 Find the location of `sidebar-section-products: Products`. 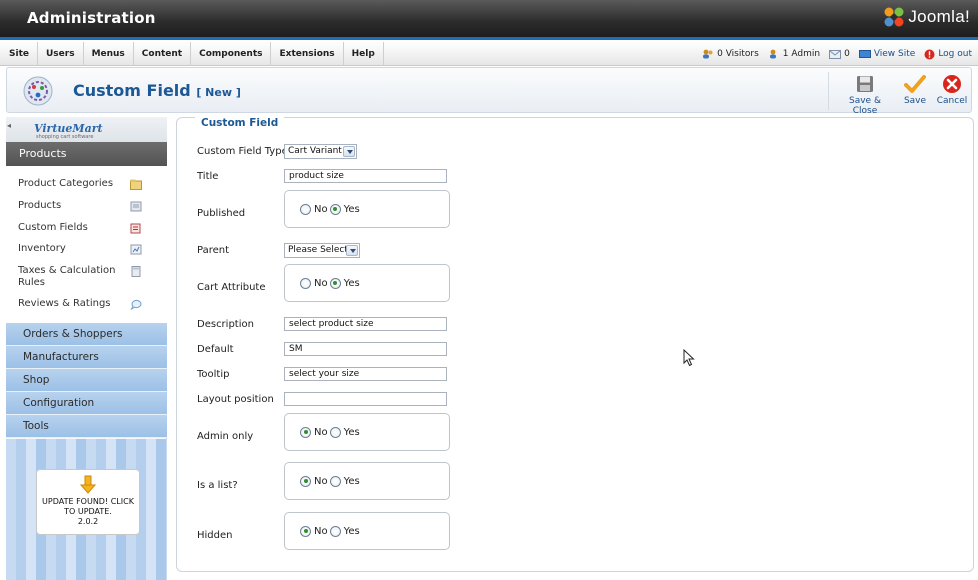

sidebar-section-products: Products is located at coordinates (86, 154).